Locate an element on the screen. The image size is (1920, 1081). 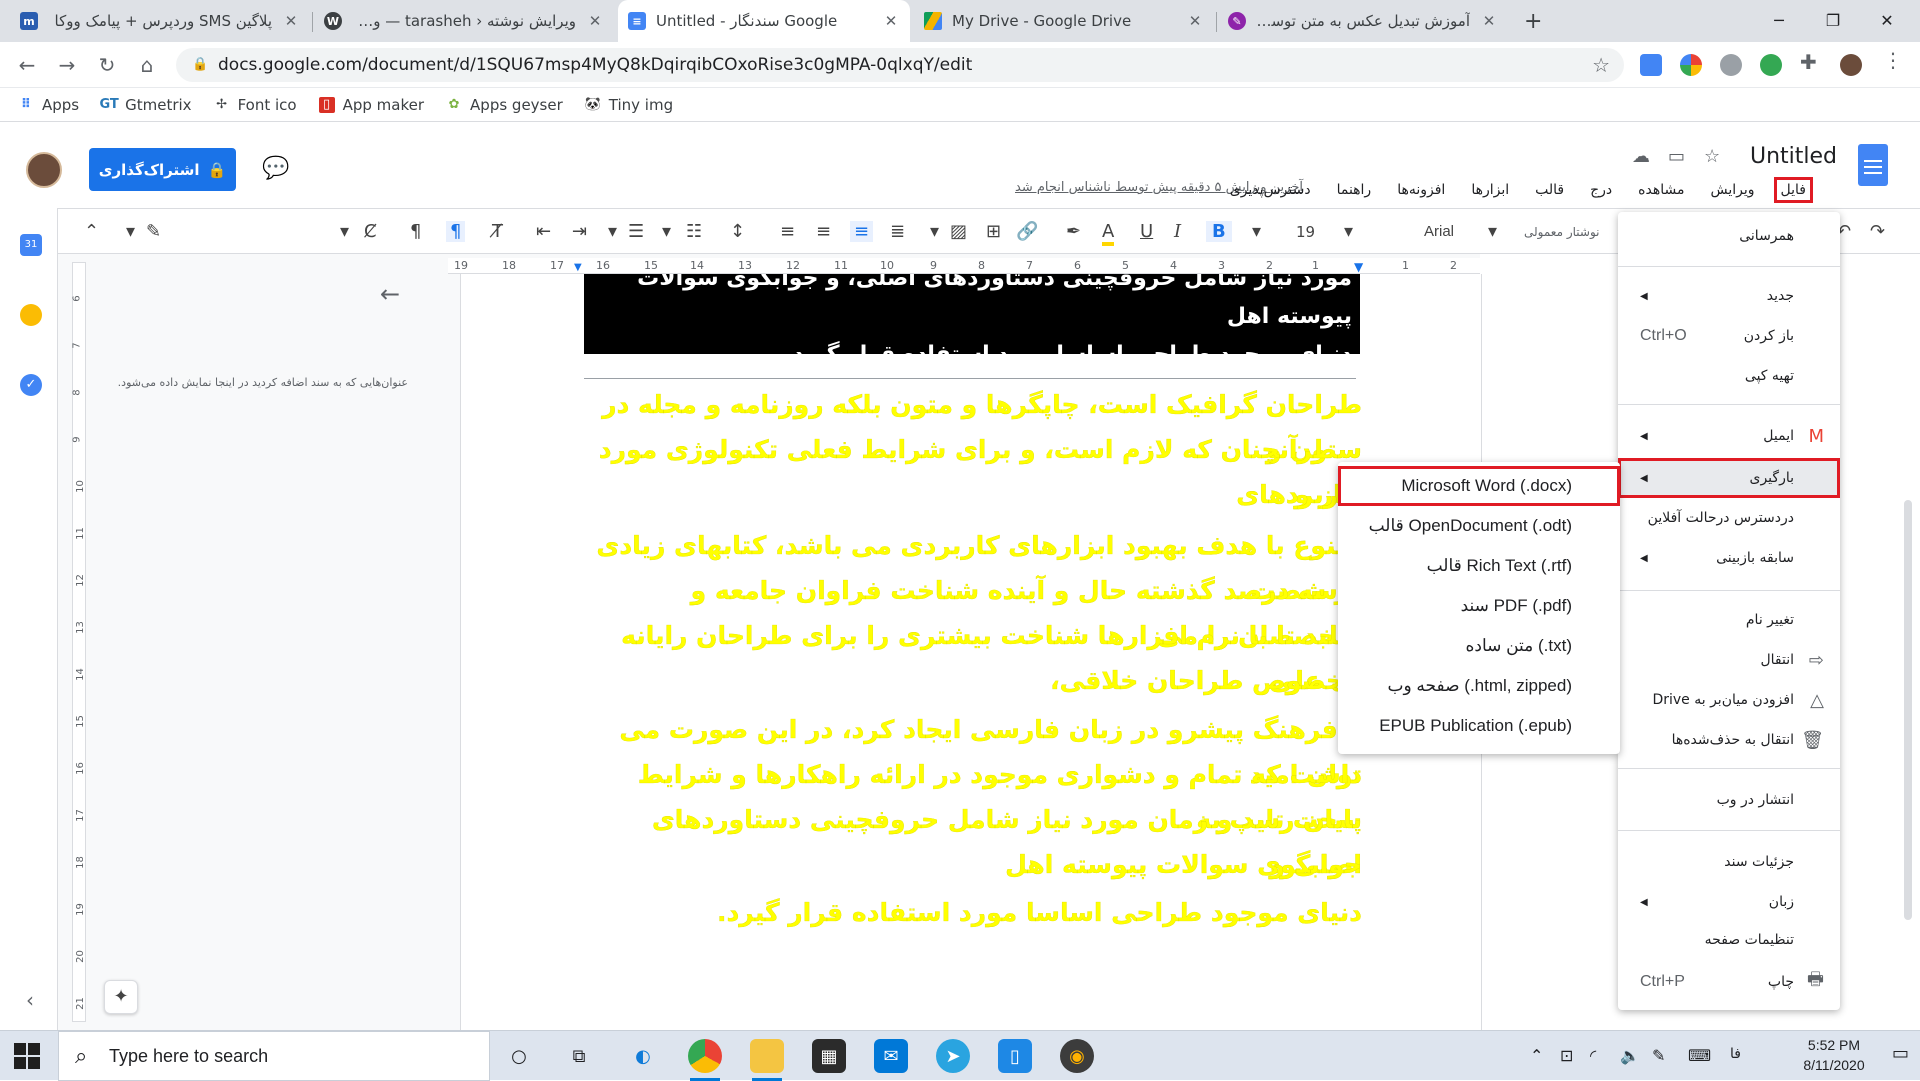
comments-icon: 💬 is located at coordinates (275, 168).